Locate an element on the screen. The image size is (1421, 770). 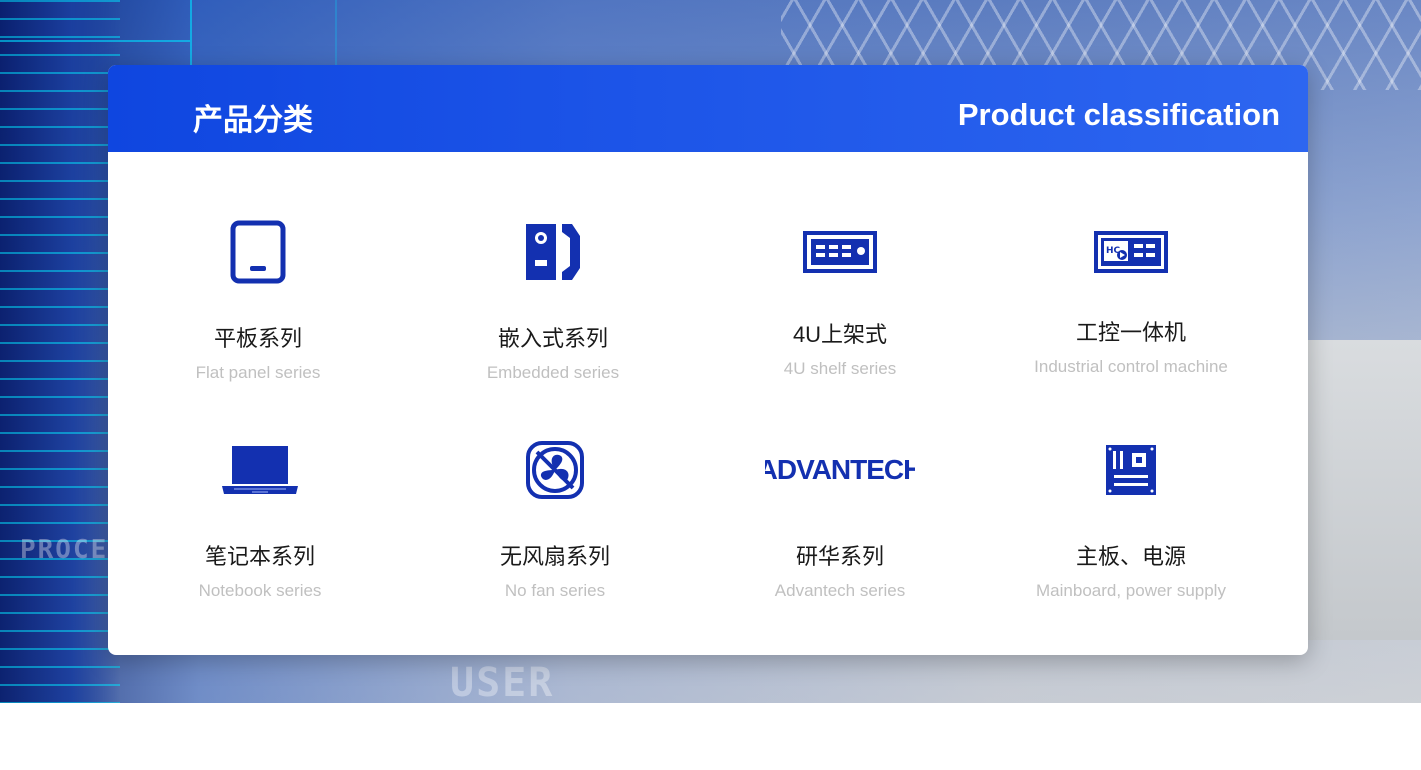
background-text: USER is located at coordinates (502, 681).